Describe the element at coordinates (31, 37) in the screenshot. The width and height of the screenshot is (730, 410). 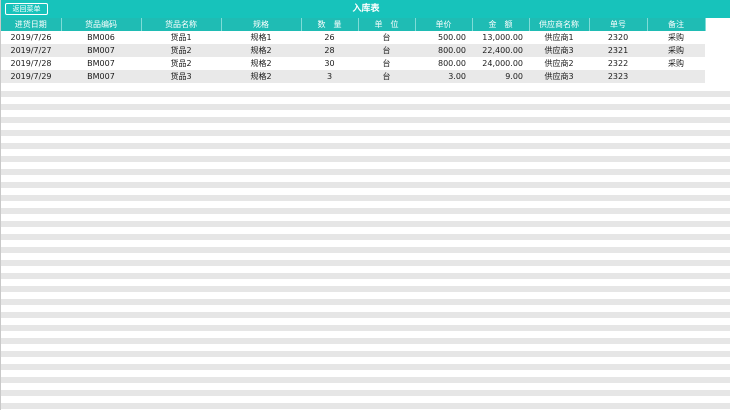
I see `cell-date: 2019/7/26` at that location.